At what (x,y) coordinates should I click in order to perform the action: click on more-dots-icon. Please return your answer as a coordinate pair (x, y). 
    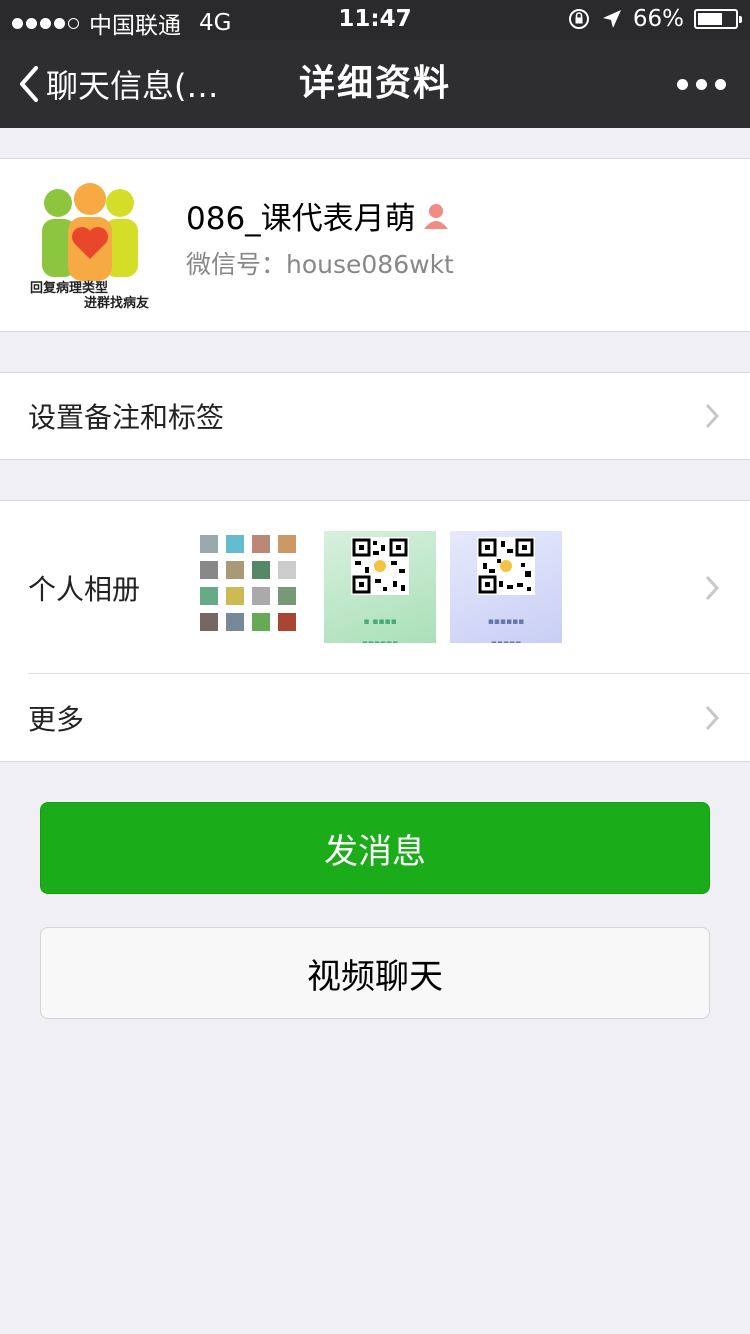
    Looking at the image, I should click on (682, 84).